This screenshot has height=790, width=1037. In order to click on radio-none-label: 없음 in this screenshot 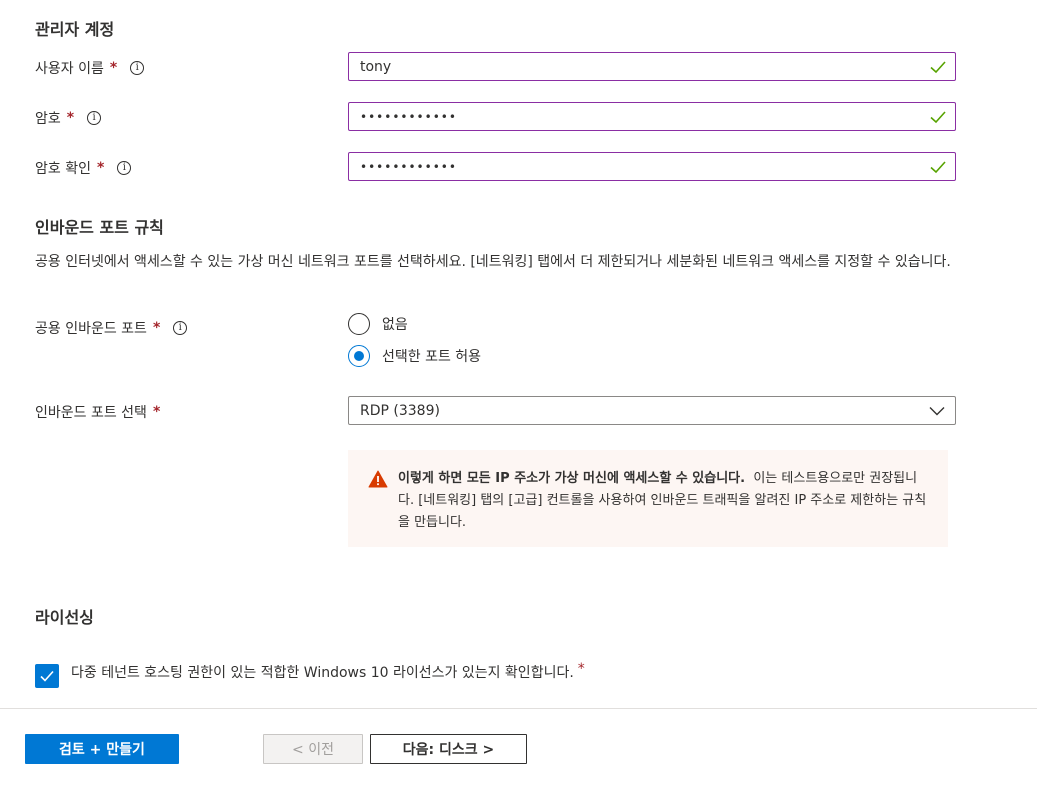, I will do `click(395, 325)`.